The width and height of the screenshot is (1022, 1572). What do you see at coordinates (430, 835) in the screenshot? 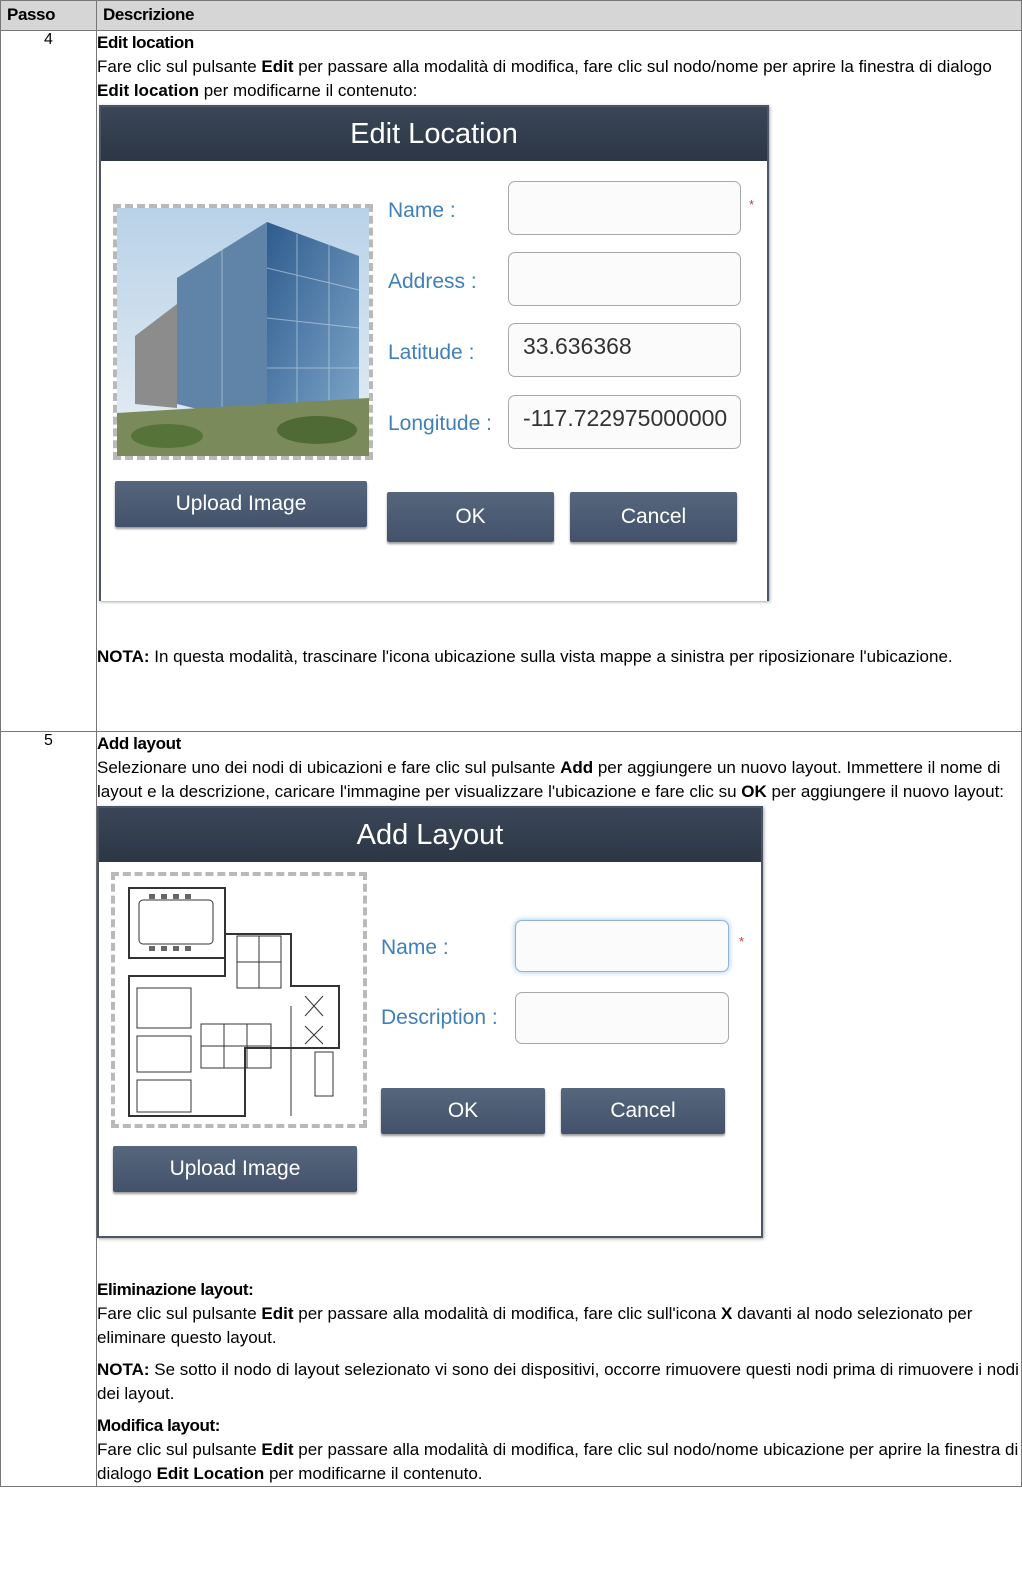
I see `dialog-title: Add Layout` at bounding box center [430, 835].